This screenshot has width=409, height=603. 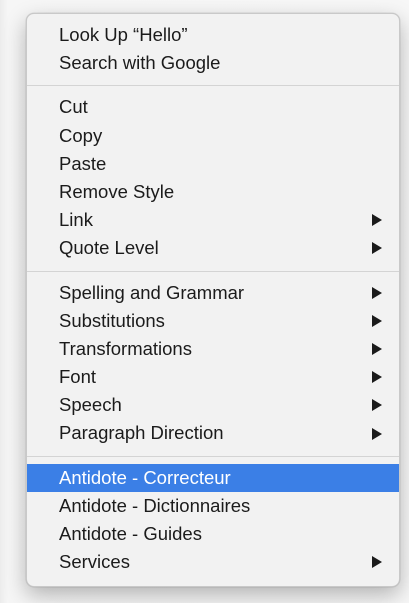 I want to click on menu-item-label: Spelling and Grammar, so click(x=152, y=292).